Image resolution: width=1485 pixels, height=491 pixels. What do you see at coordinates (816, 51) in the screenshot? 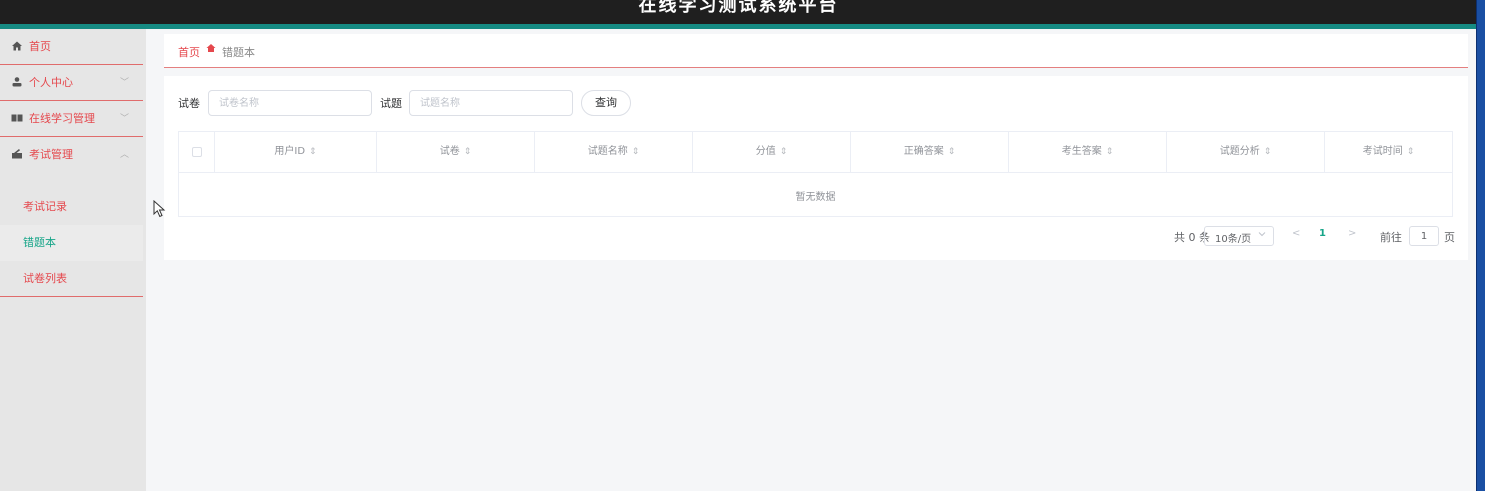
I see `breadcrumb: 首页 错题本` at bounding box center [816, 51].